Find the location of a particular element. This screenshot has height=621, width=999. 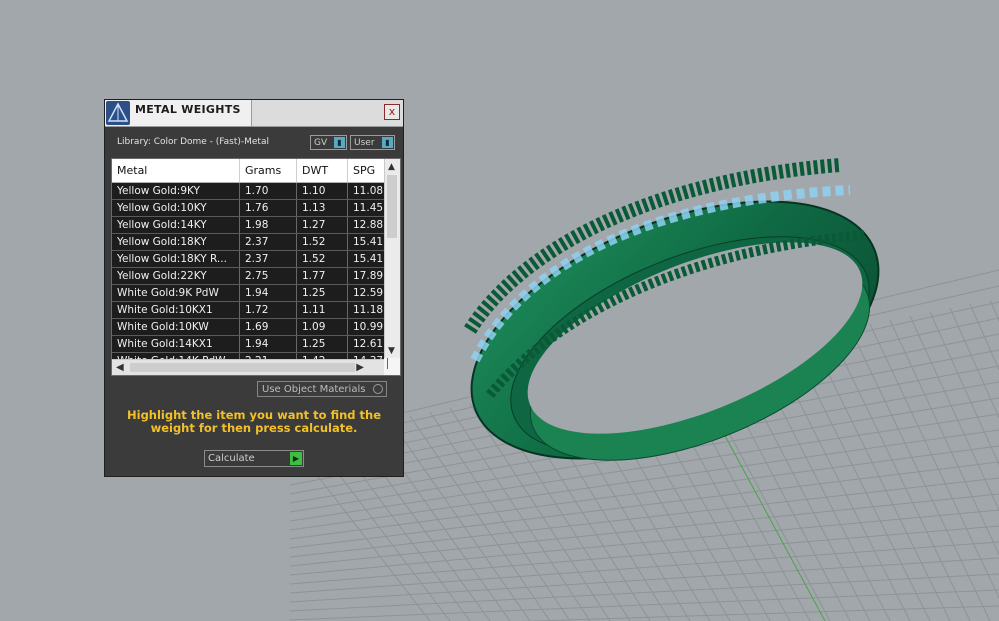

table-row: Yellow Gold:9KY 1.70 1.10 11.08 is located at coordinates (250, 191).